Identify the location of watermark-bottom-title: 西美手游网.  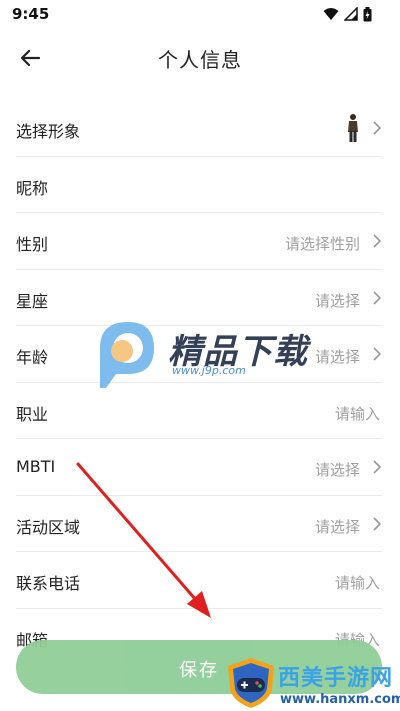
(336, 678).